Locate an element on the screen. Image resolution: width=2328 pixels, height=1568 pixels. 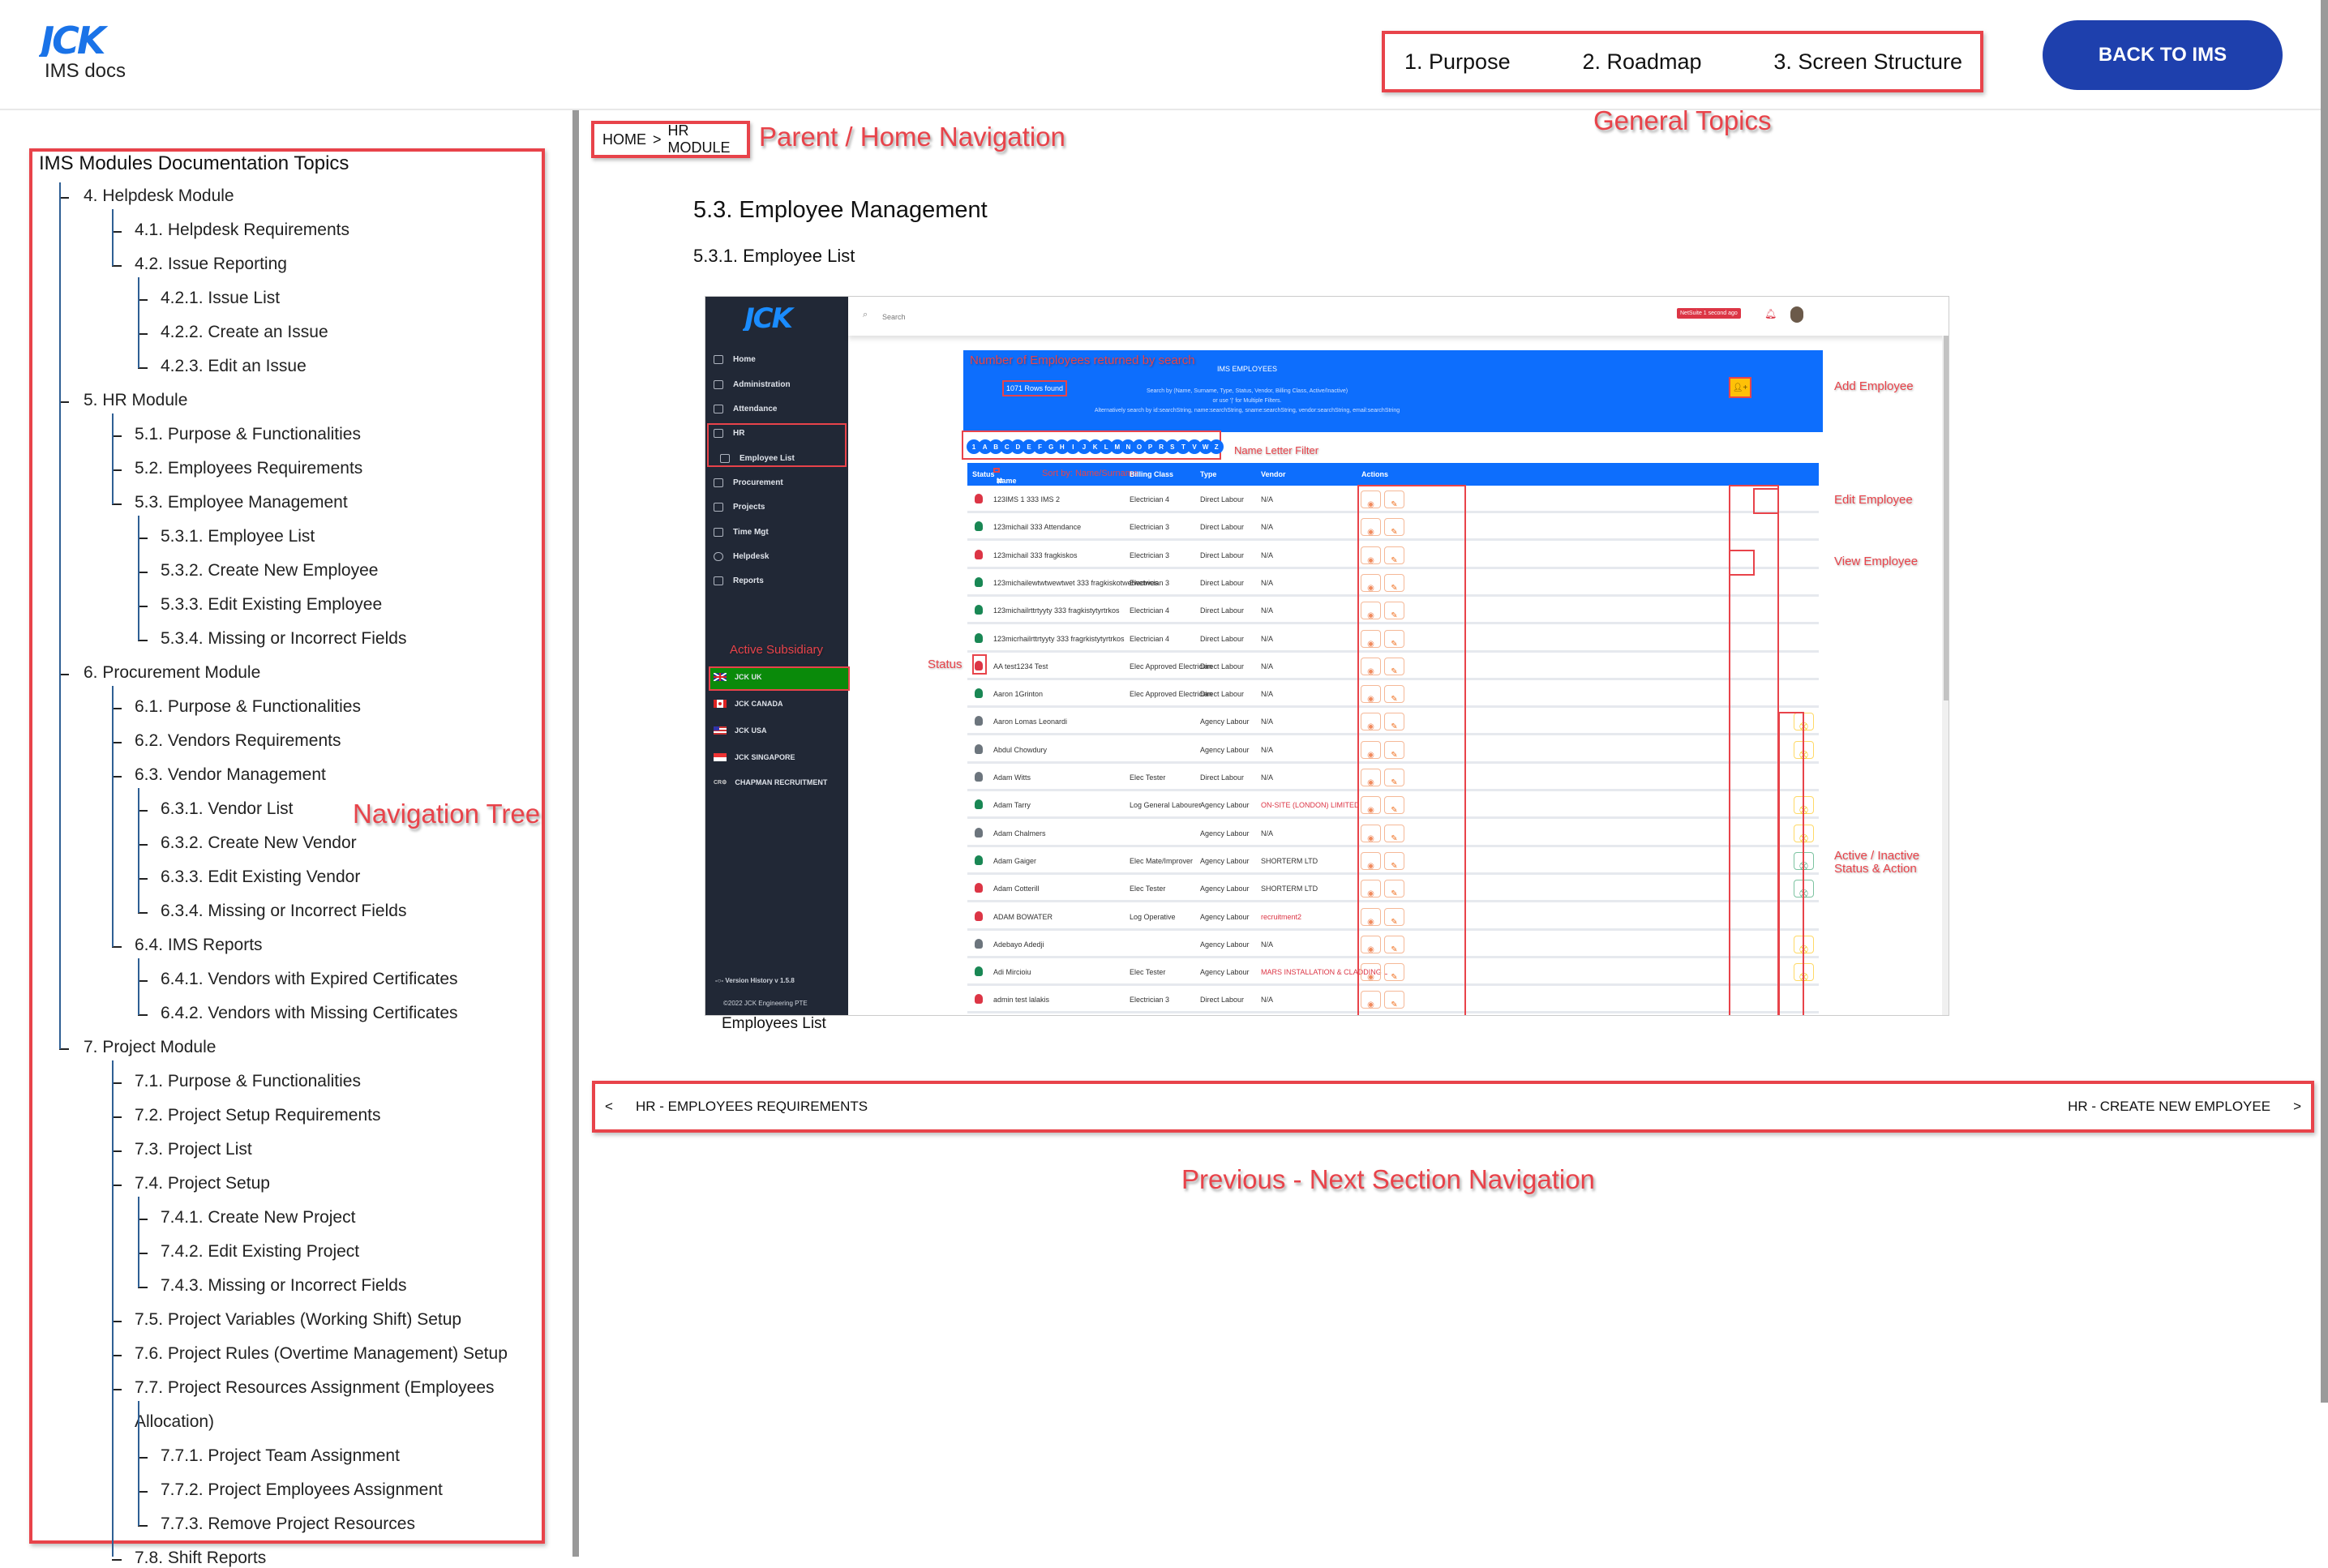
tree-item: 7.4.3. Missing or Incorrect Fields is located at coordinates (284, 1286).